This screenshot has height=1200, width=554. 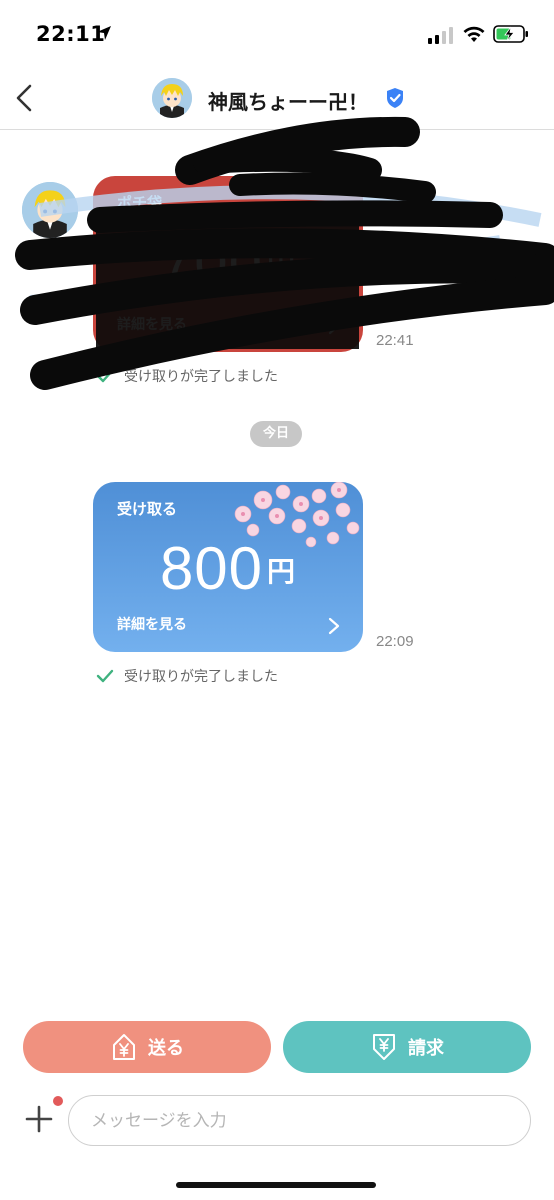 What do you see at coordinates (395, 340) in the screenshot?
I see `message-time: 22:41` at bounding box center [395, 340].